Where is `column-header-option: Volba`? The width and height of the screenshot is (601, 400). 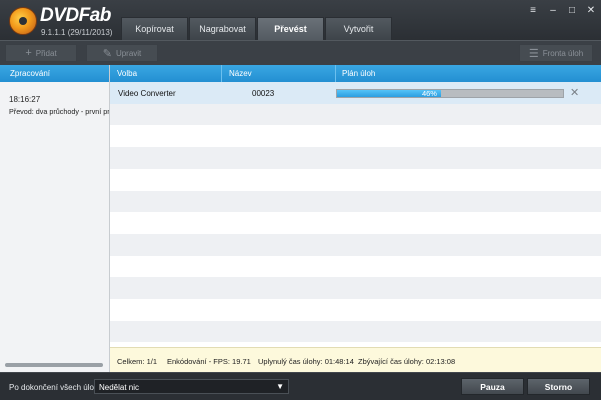 column-header-option: Volba is located at coordinates (127, 73).